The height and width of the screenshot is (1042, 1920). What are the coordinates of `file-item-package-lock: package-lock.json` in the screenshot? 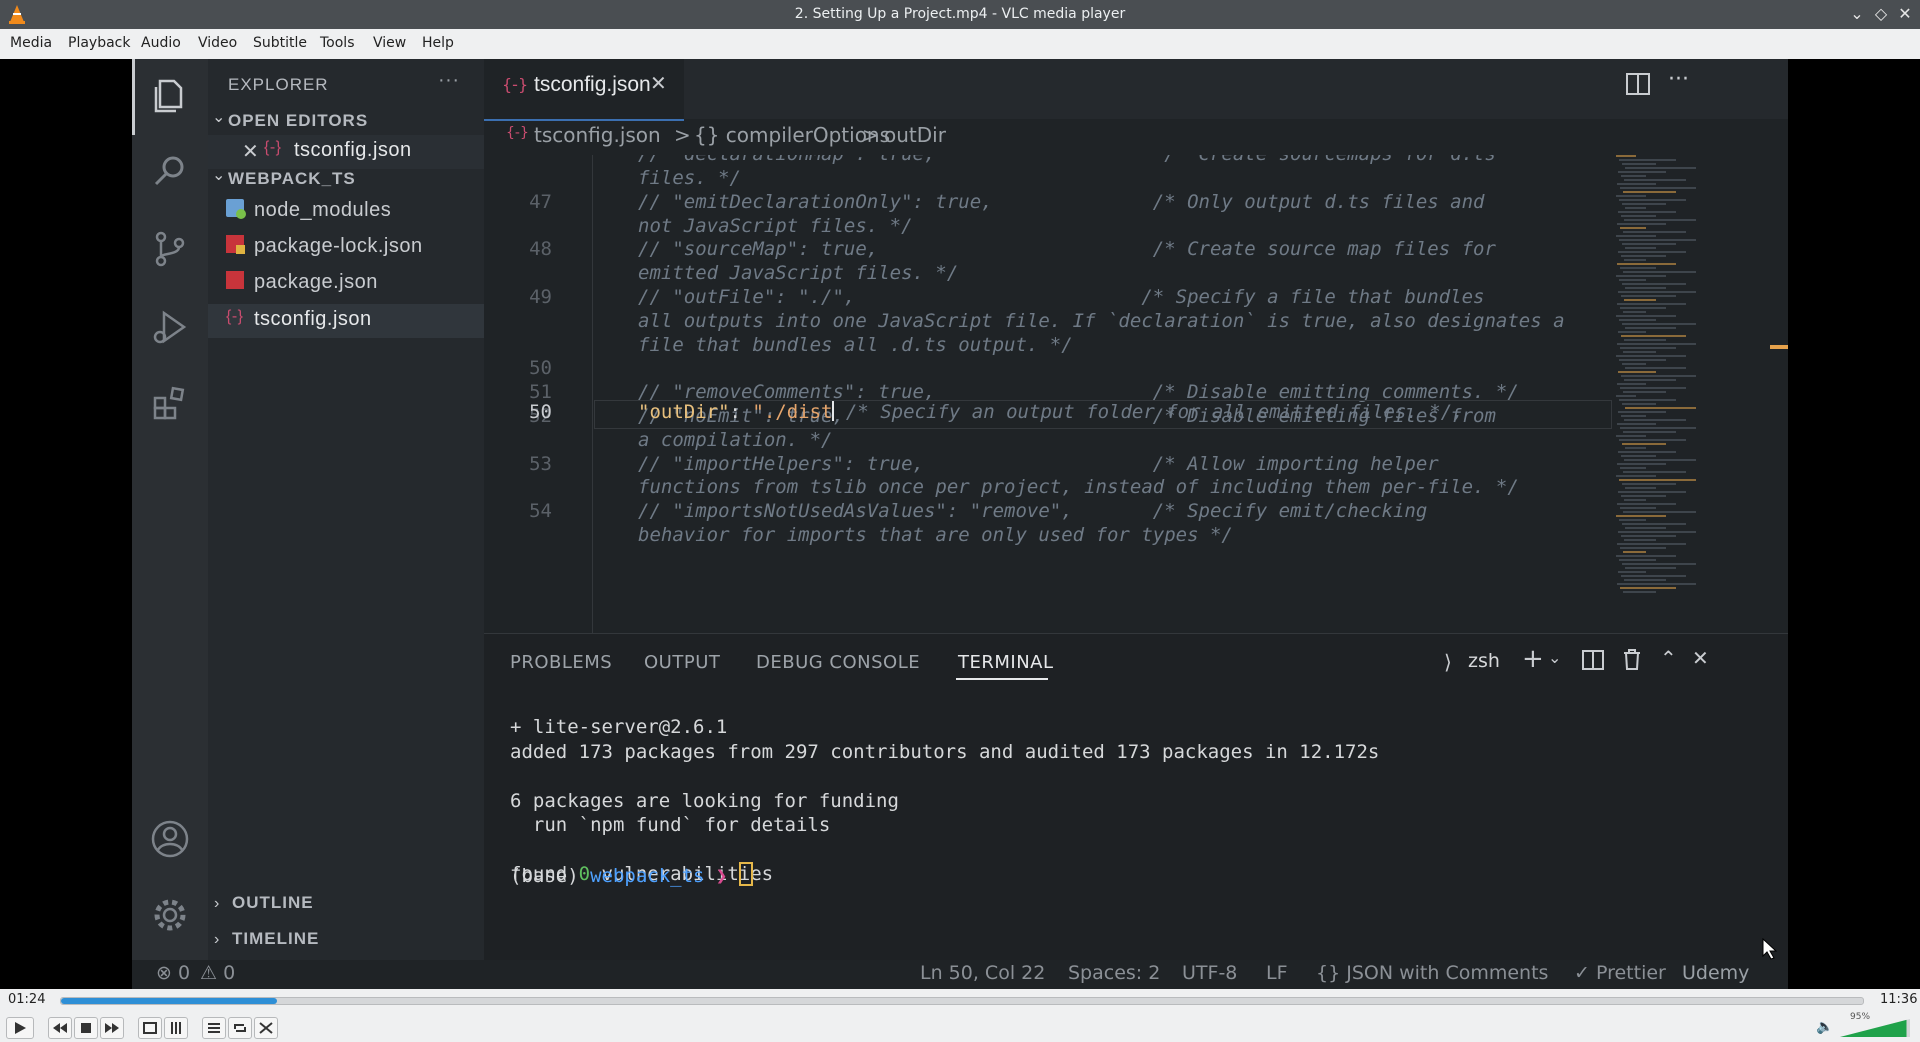 It's located at (346, 249).